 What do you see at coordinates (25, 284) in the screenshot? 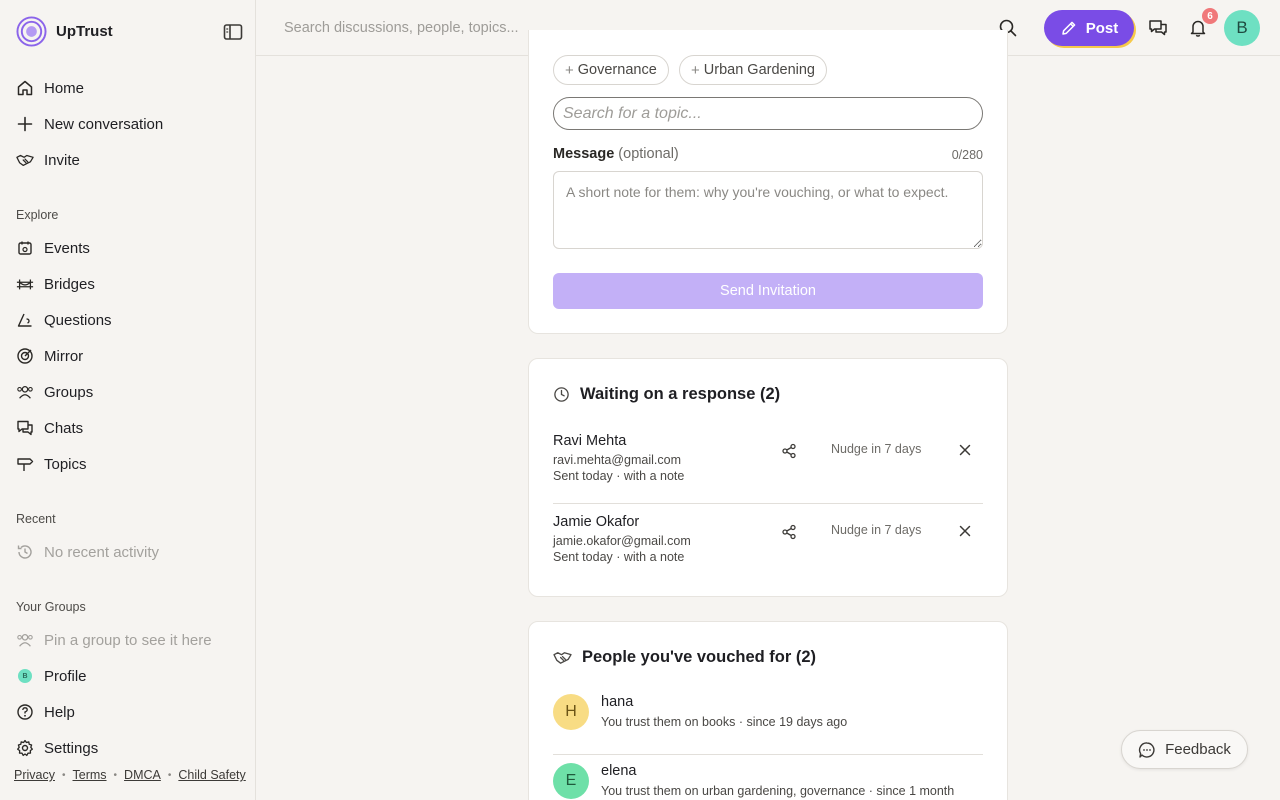
I see `bridge-icon` at bounding box center [25, 284].